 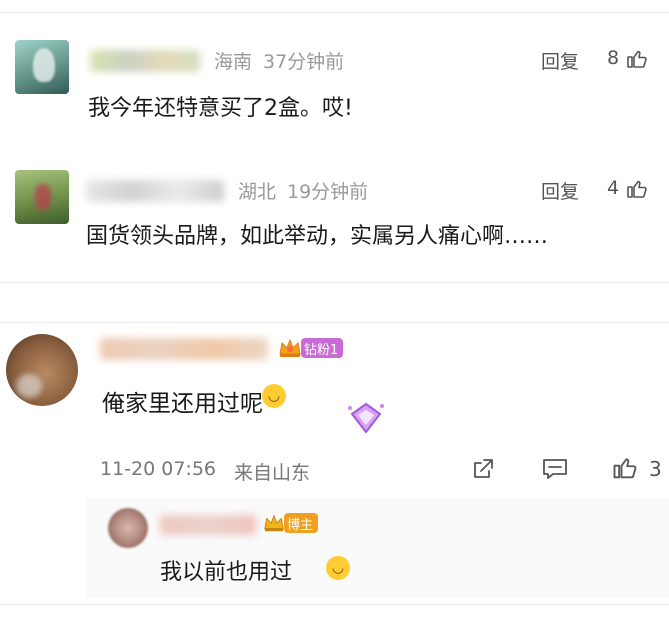 I want to click on comment-source: 来自山东, so click(x=272, y=473).